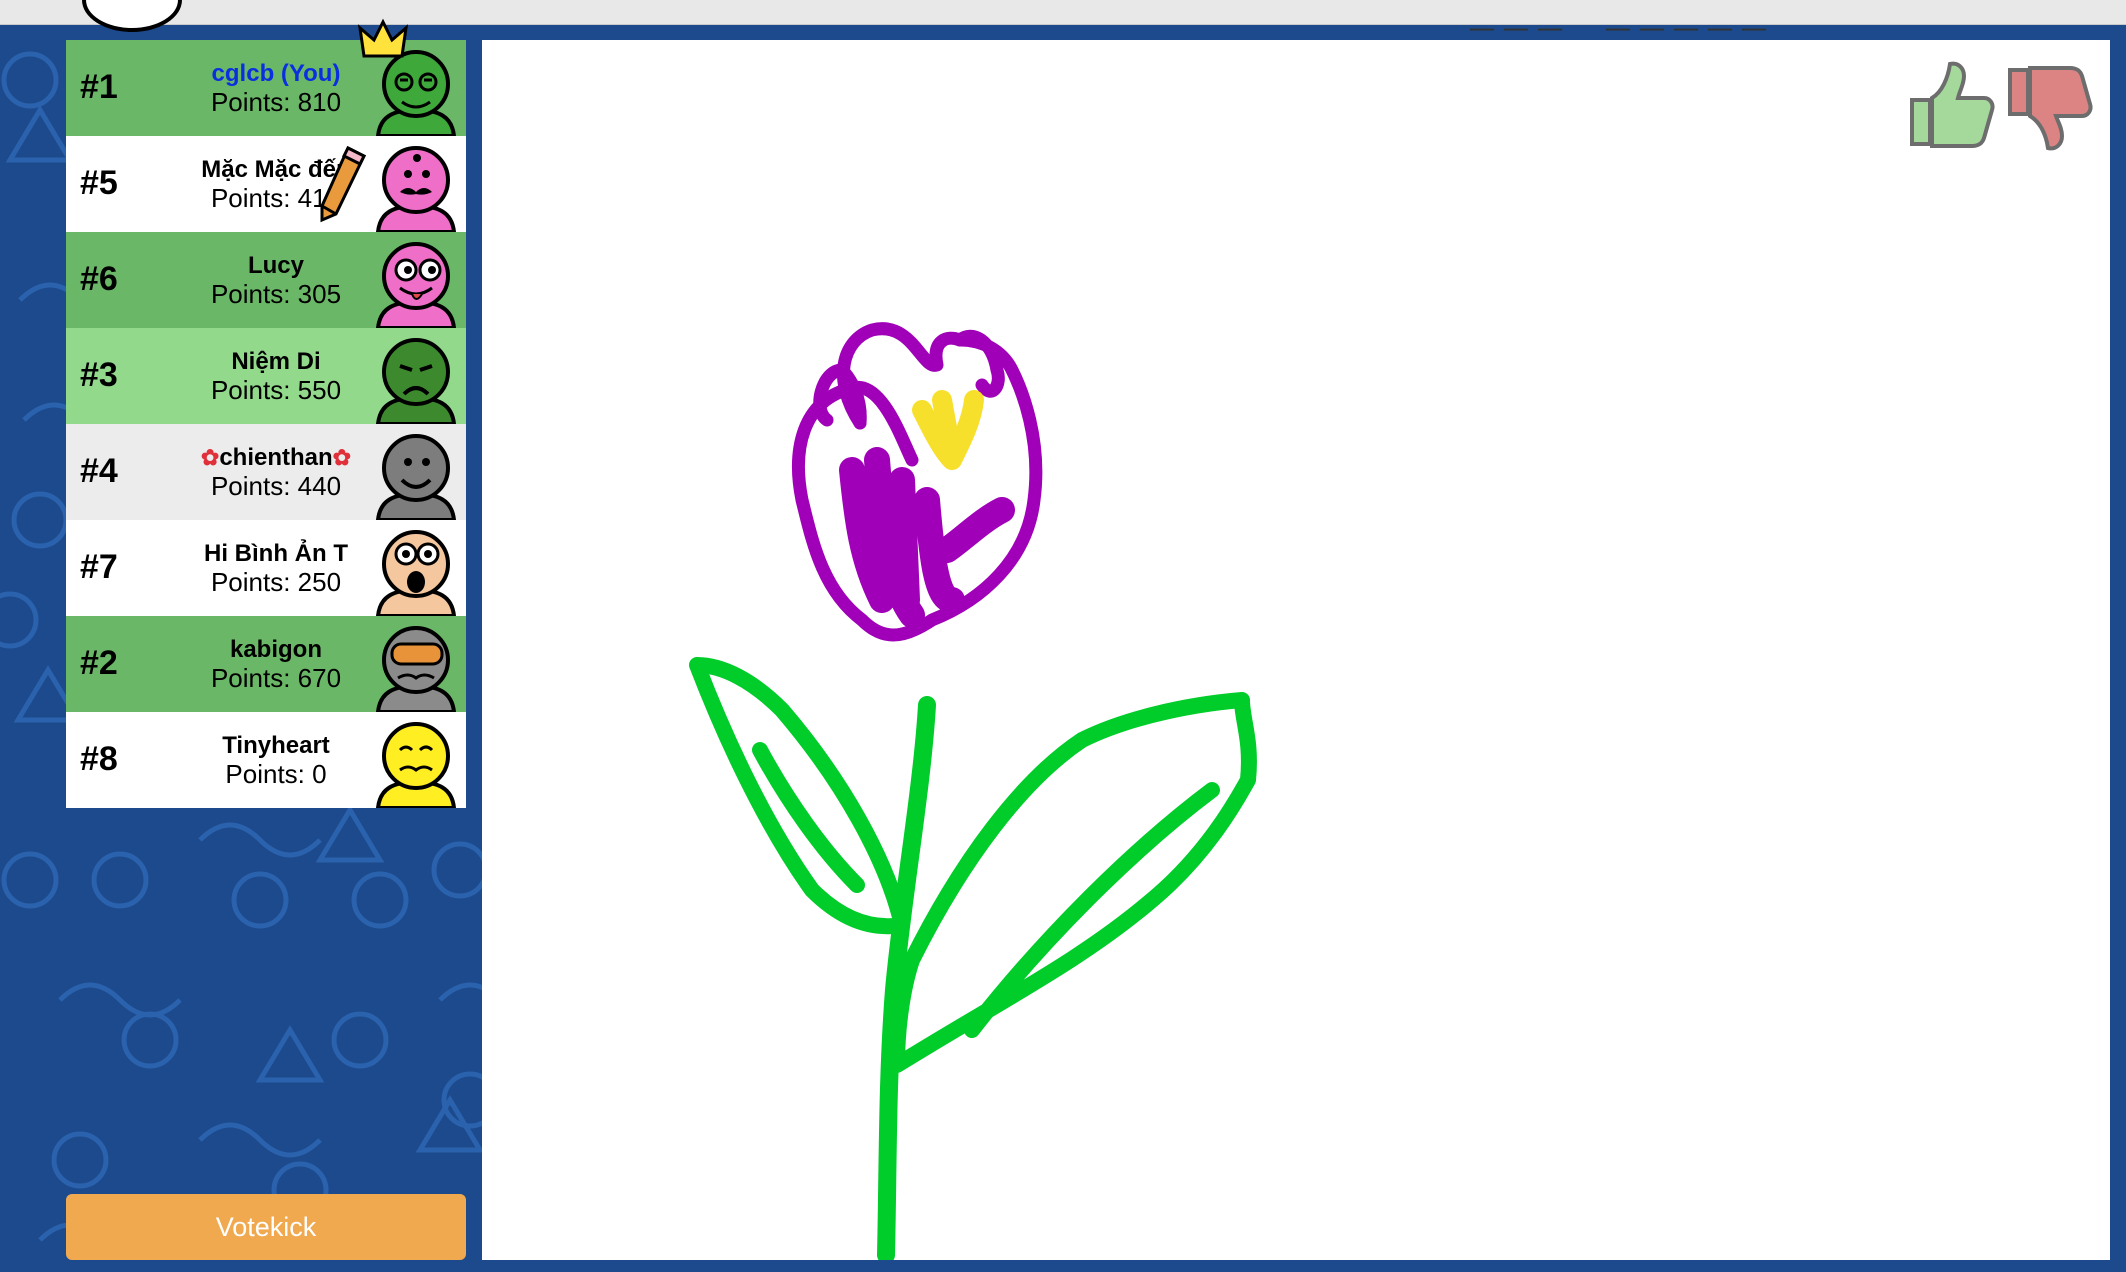  I want to click on player-name: Tinyheart, so click(276, 746).